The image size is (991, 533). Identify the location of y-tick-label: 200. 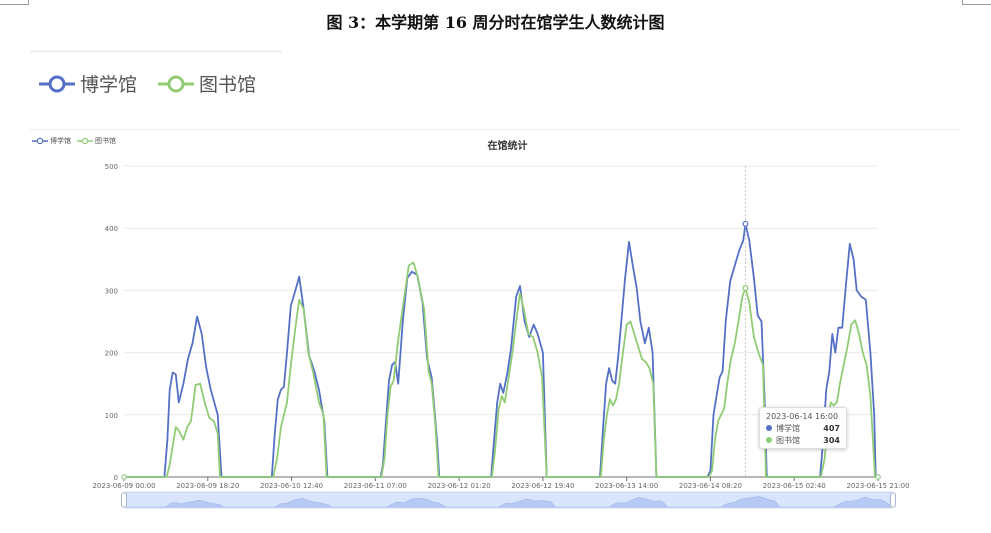
(111, 354).